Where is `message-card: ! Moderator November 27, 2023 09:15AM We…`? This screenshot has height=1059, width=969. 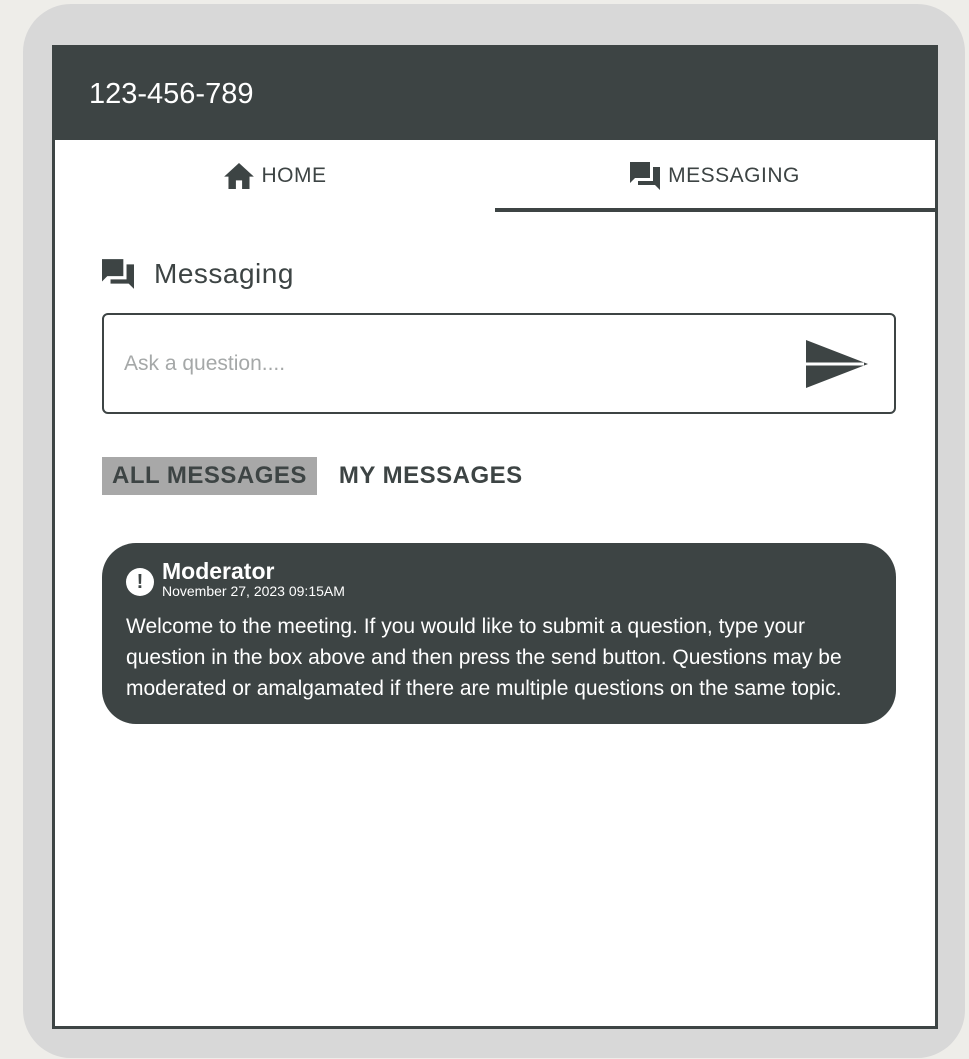 message-card: ! Moderator November 27, 2023 09:15AM We… is located at coordinates (499, 633).